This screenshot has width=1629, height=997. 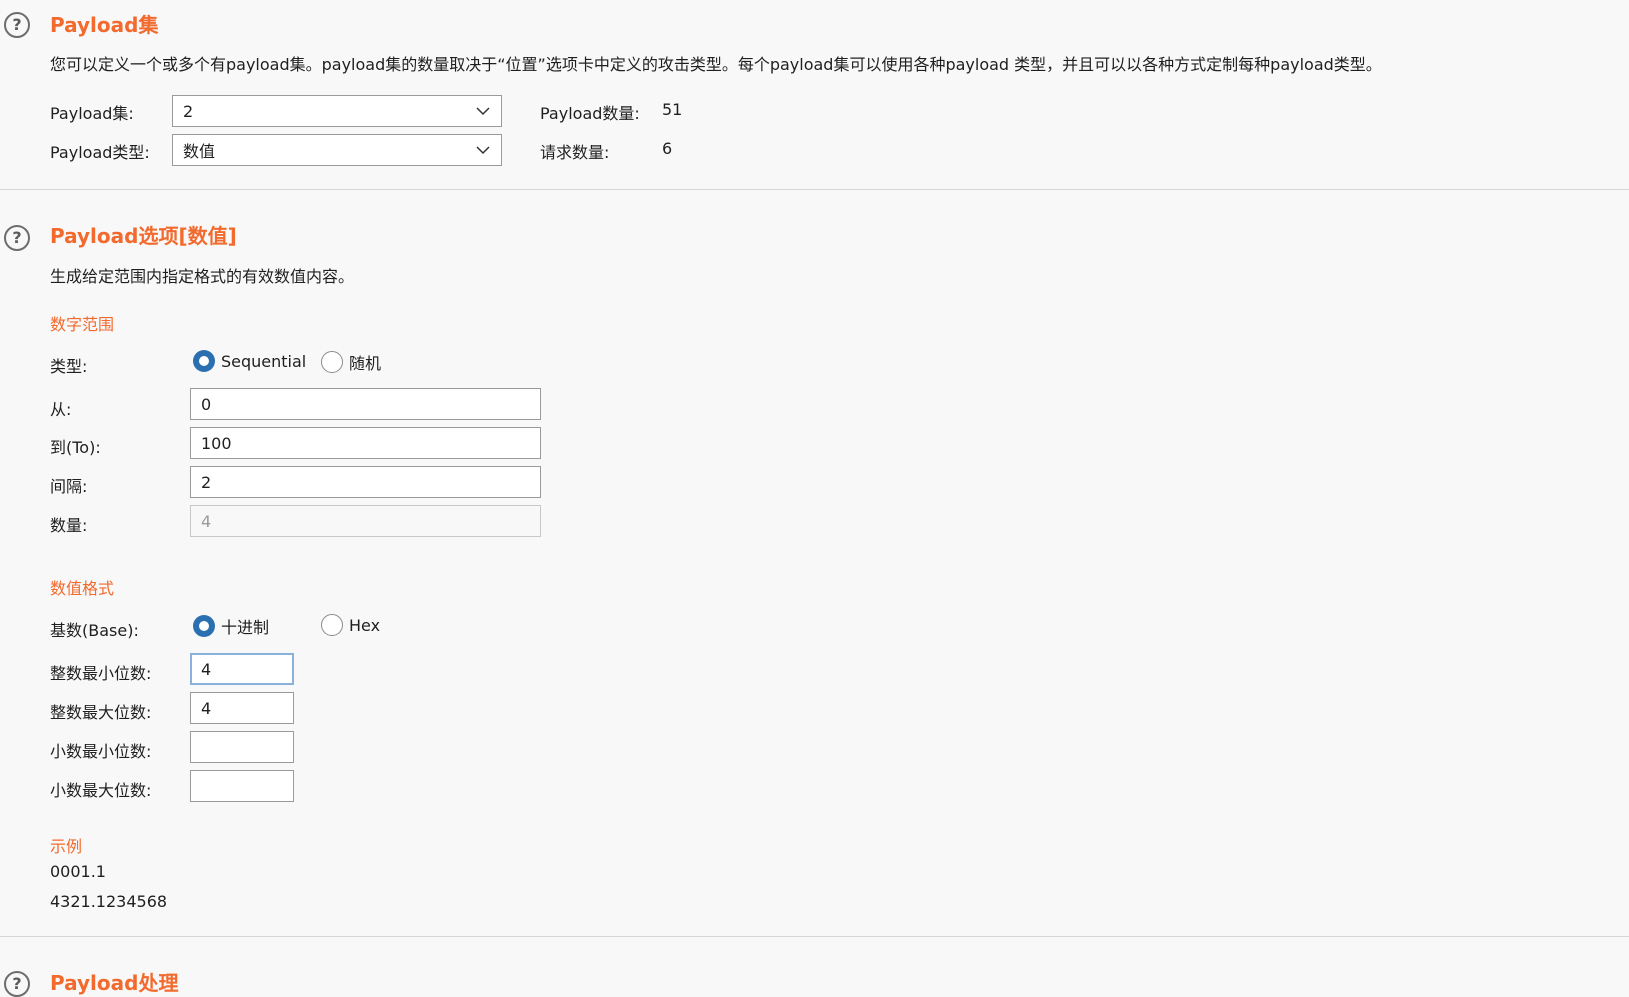 What do you see at coordinates (82, 588) in the screenshot?
I see `number-format-heading: 数值格式` at bounding box center [82, 588].